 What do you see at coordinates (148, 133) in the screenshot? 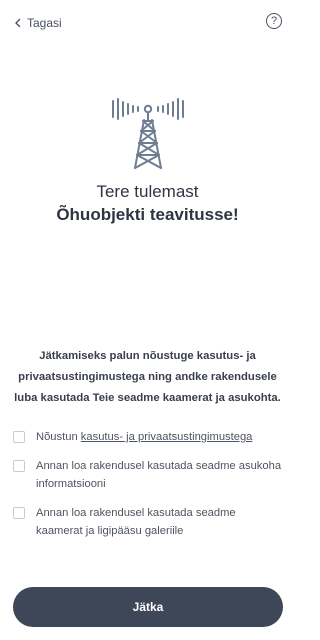
I see `radio-tower-icon` at bounding box center [148, 133].